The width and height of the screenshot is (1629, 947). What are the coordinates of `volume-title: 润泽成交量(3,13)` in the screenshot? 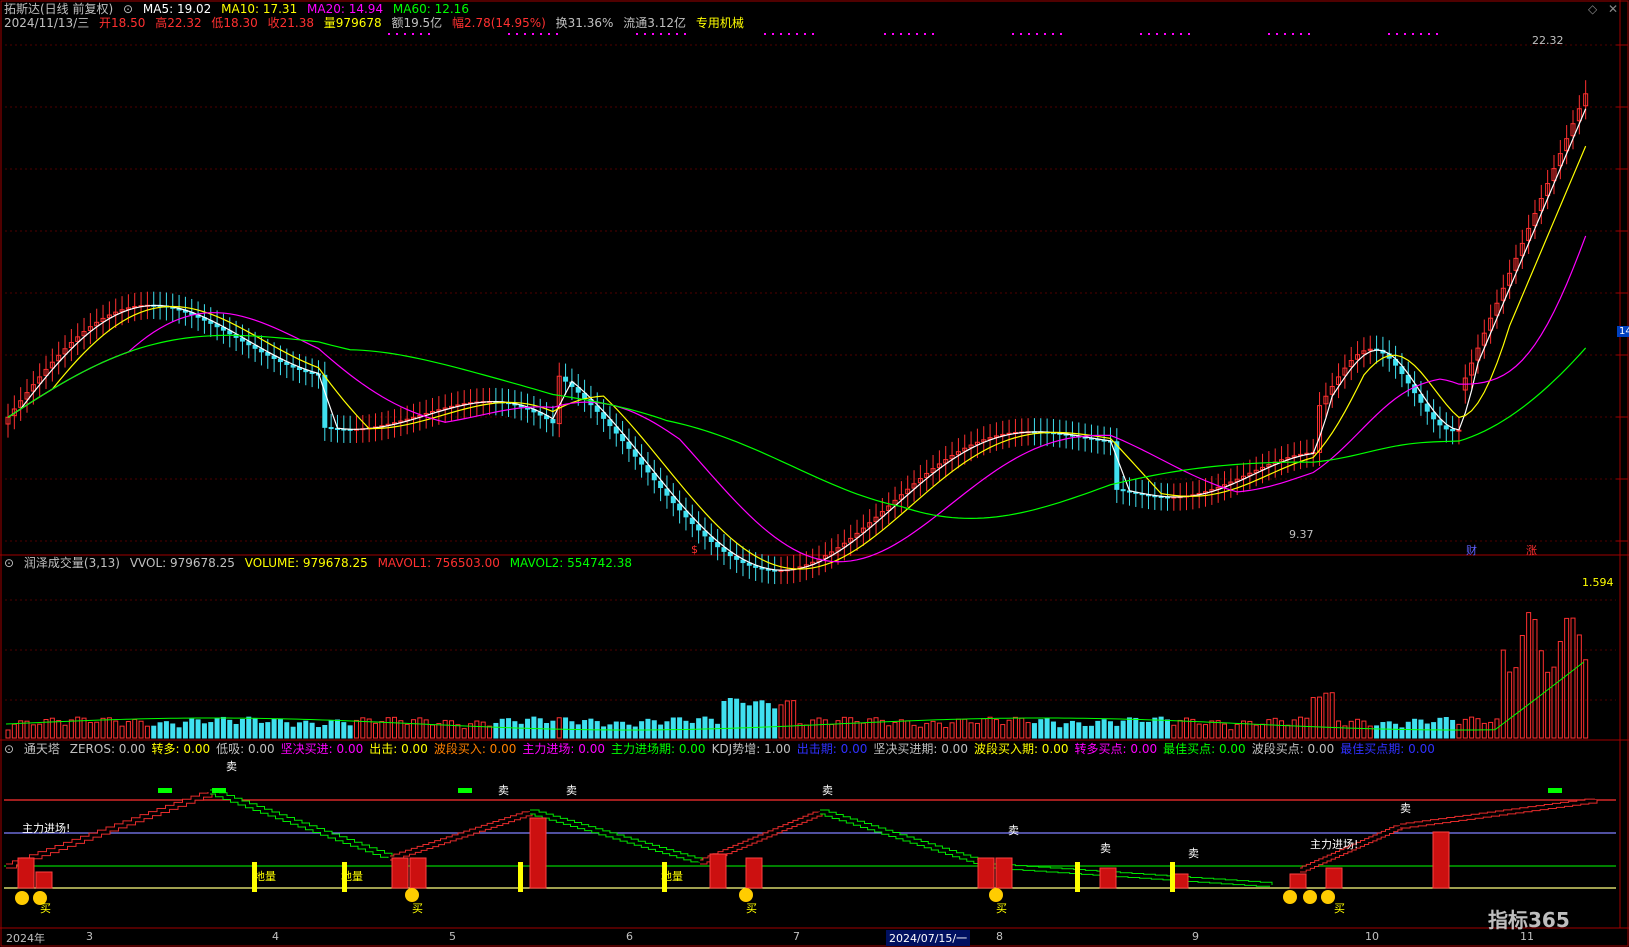 It's located at (72, 563).